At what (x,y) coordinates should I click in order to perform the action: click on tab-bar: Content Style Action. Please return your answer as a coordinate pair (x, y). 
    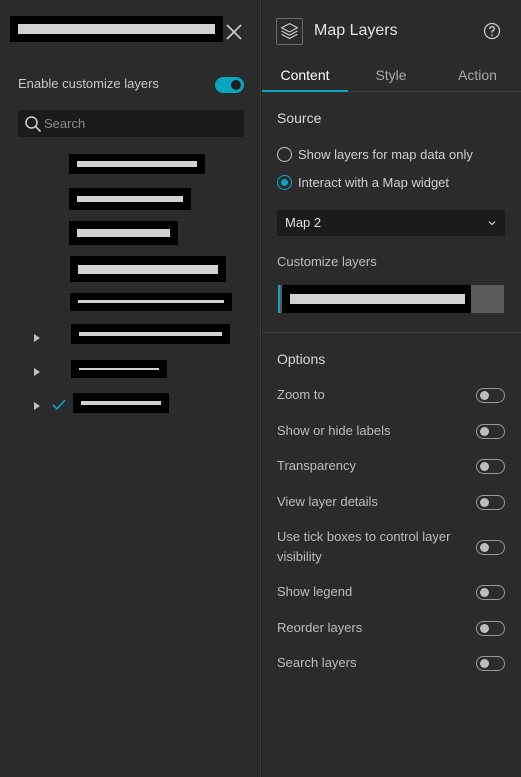
    Looking at the image, I should click on (391, 75).